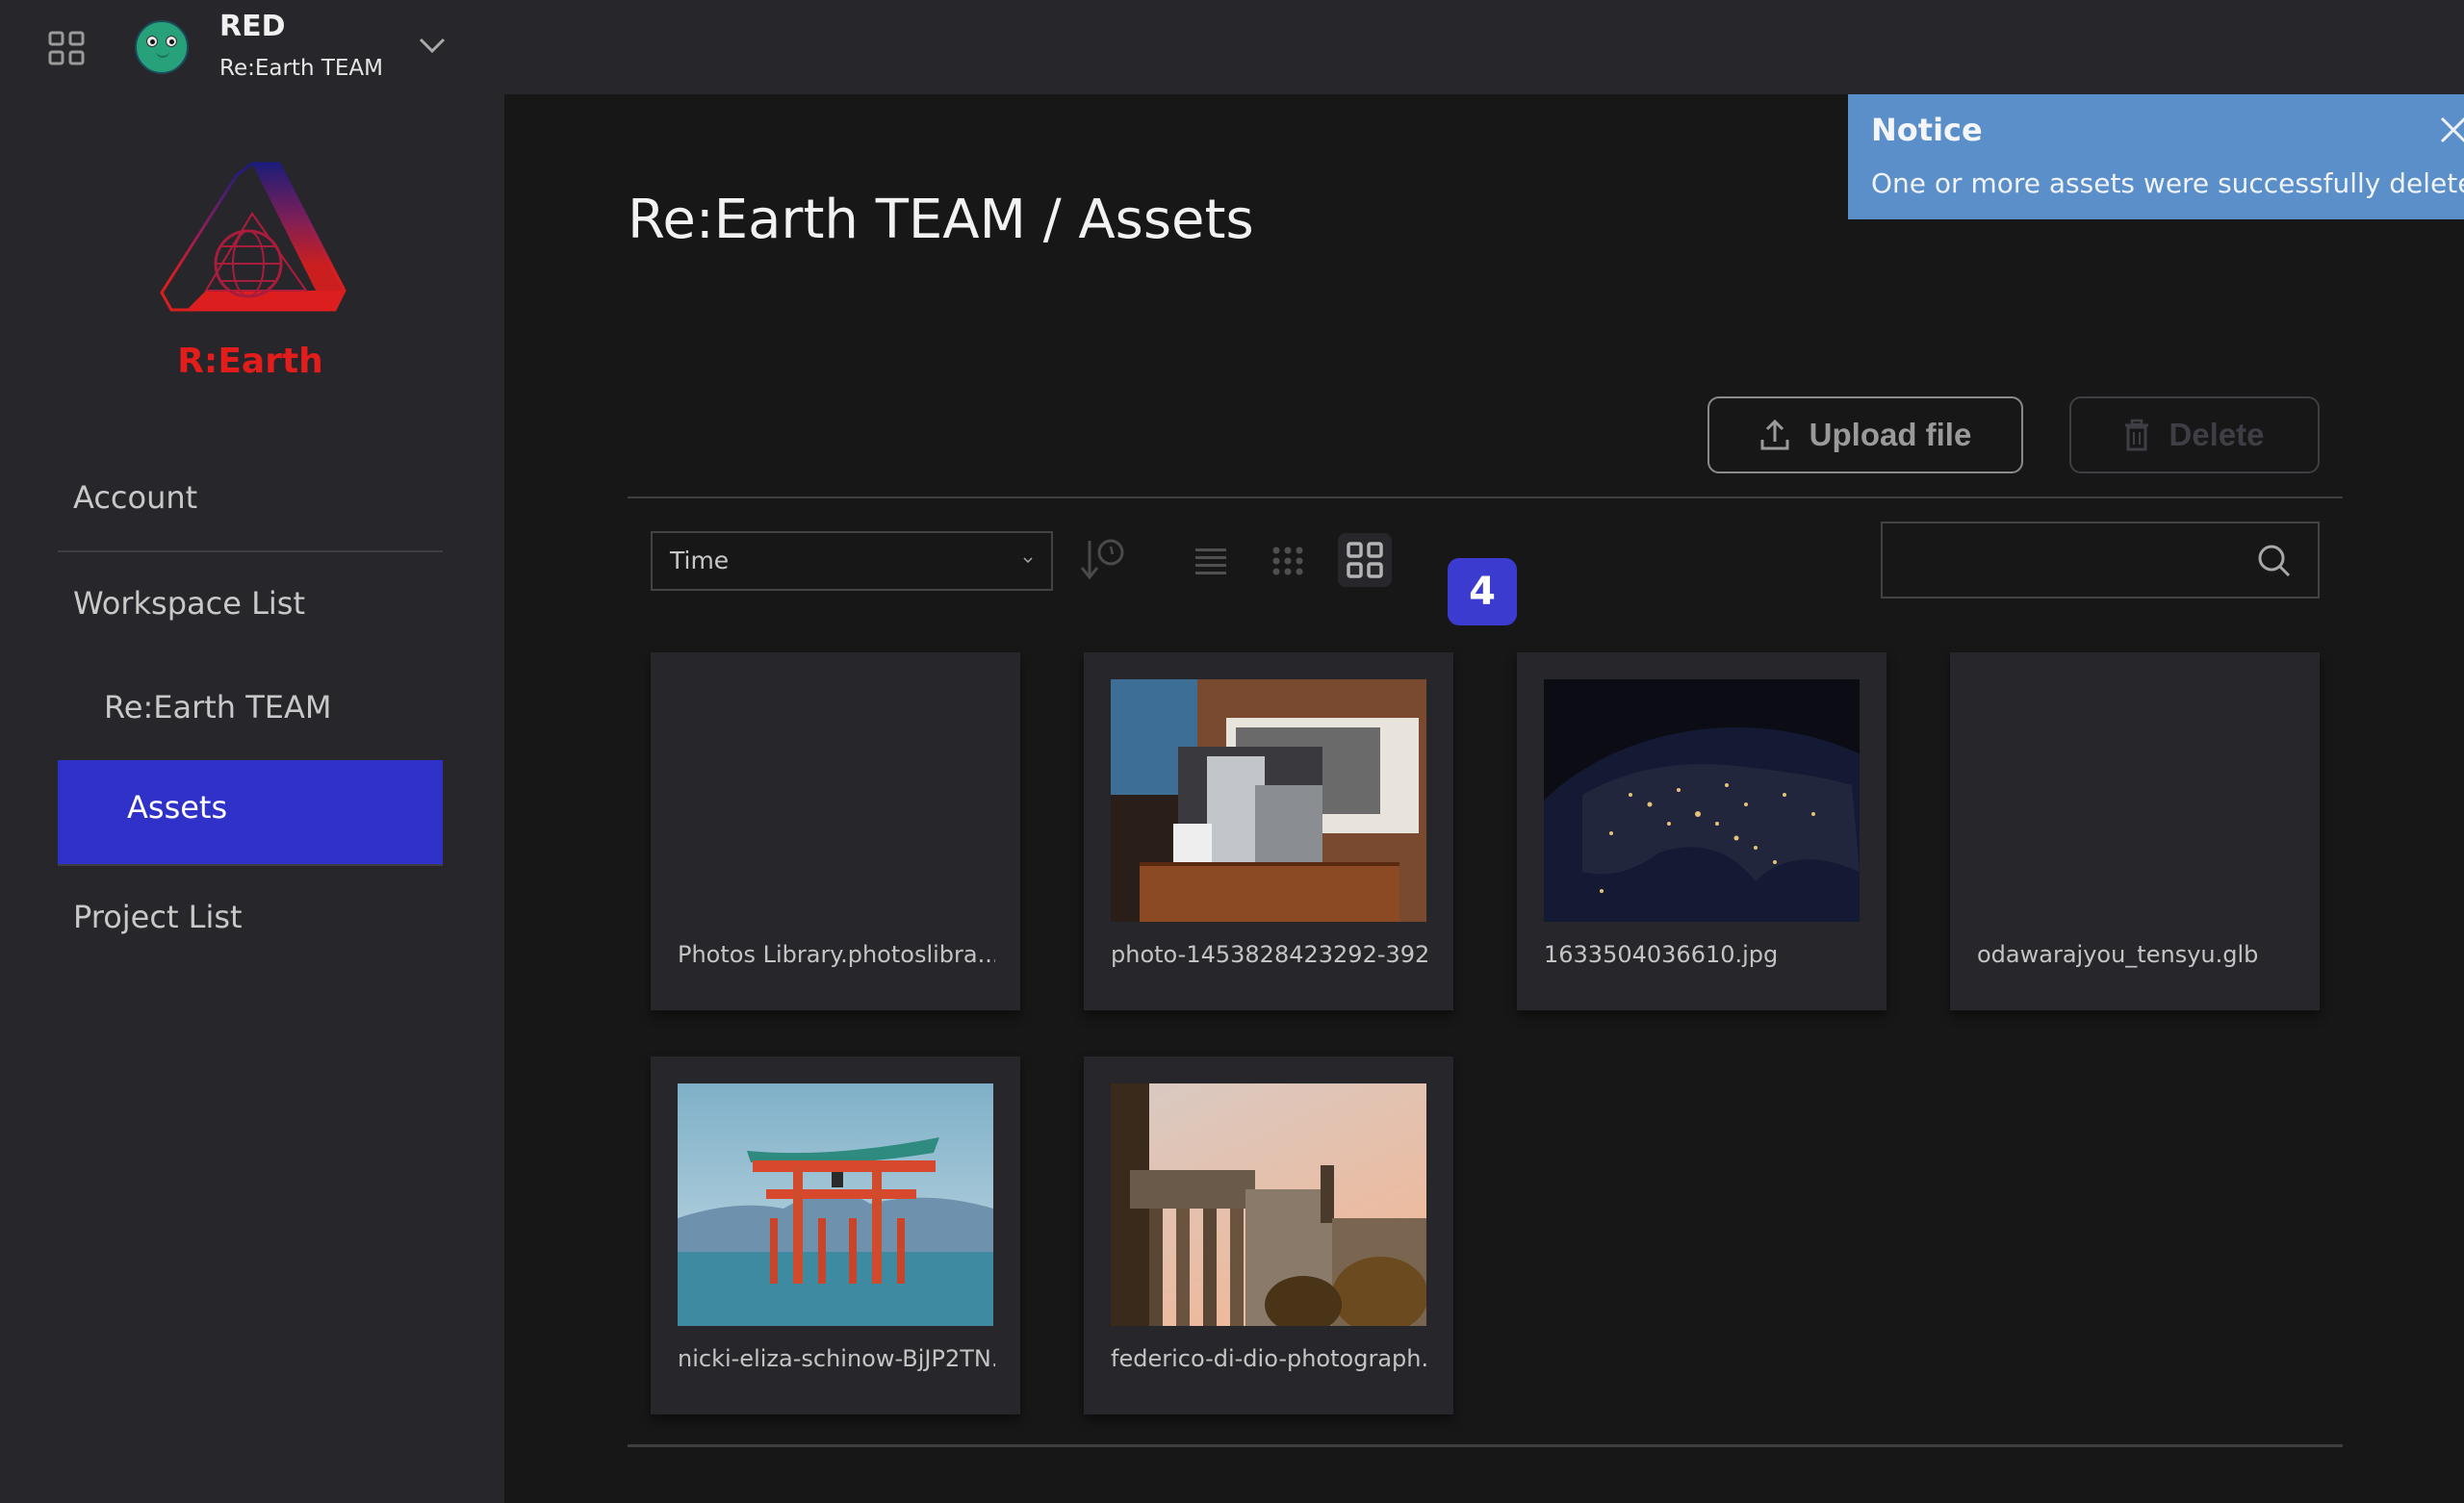  I want to click on reearth-logo: R:Earth, so click(250, 268).